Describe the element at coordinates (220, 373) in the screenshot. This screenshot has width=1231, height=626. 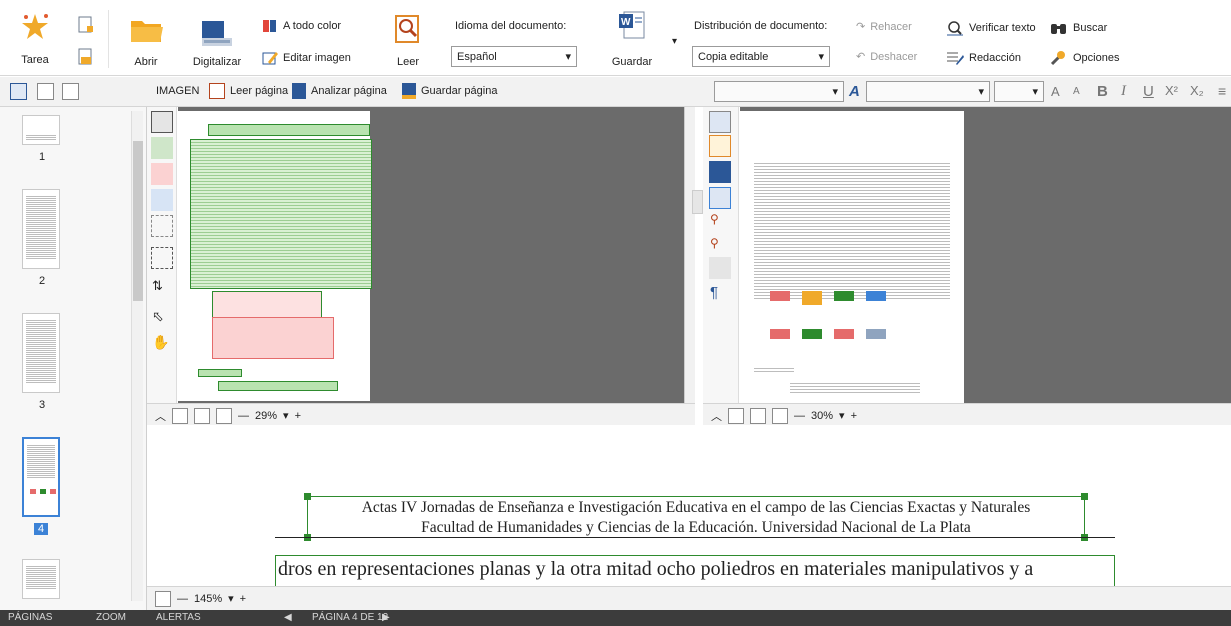
I see `text-block-caption` at that location.